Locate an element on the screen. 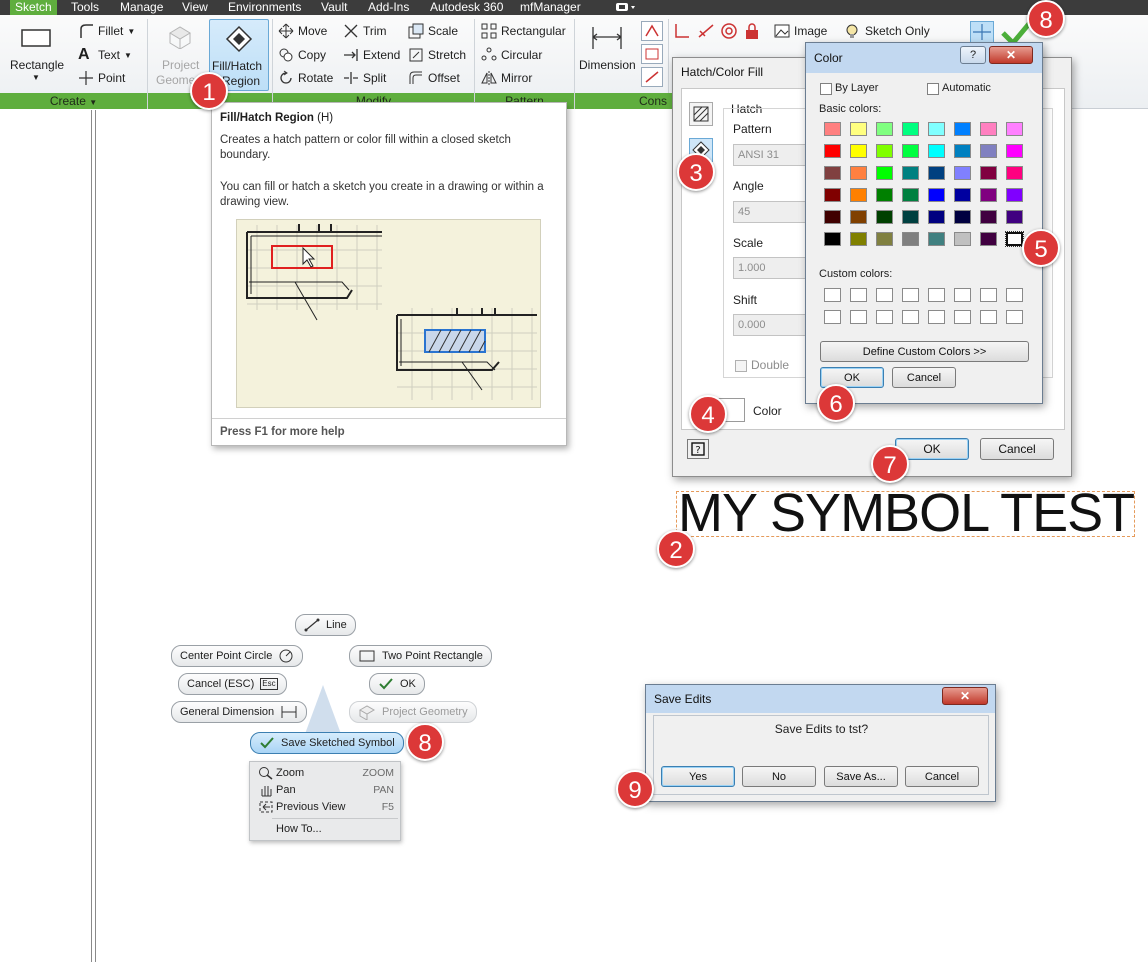 This screenshot has width=1148, height=962. two-point-rectangle-button: Two Point Rectangle is located at coordinates (420, 656).